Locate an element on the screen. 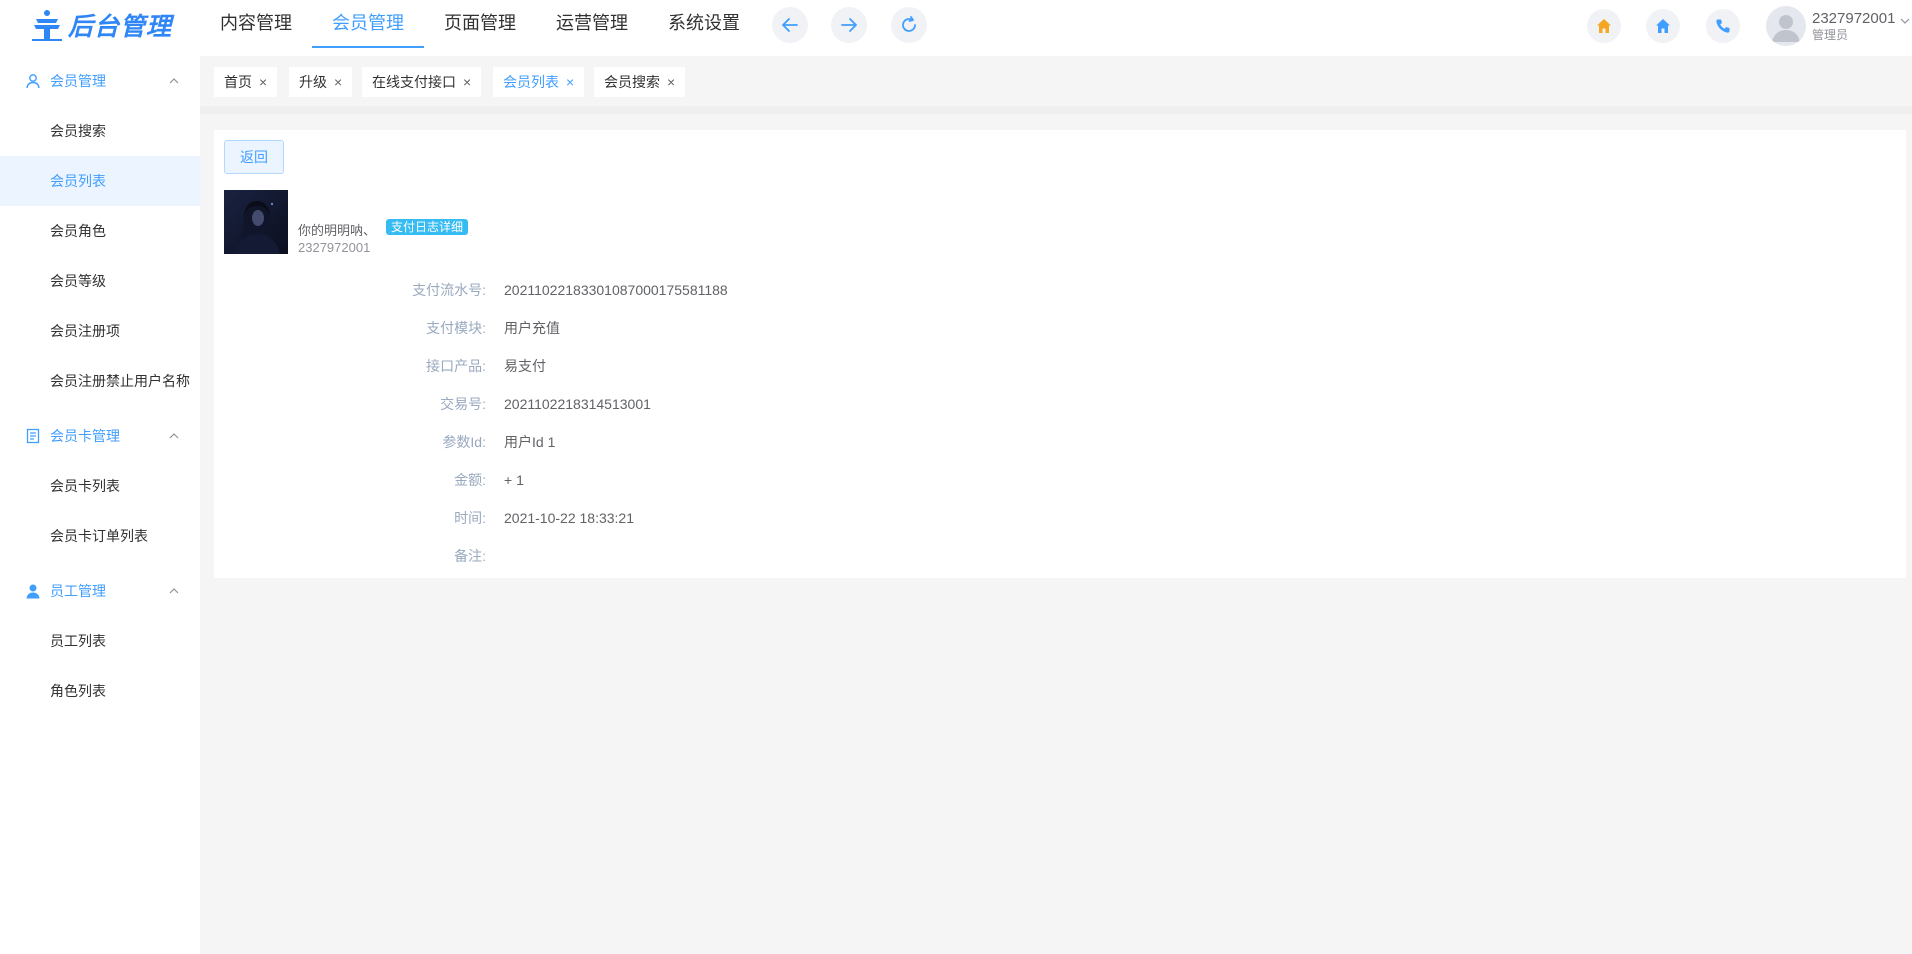 The image size is (1912, 954). member-avatar is located at coordinates (256, 222).